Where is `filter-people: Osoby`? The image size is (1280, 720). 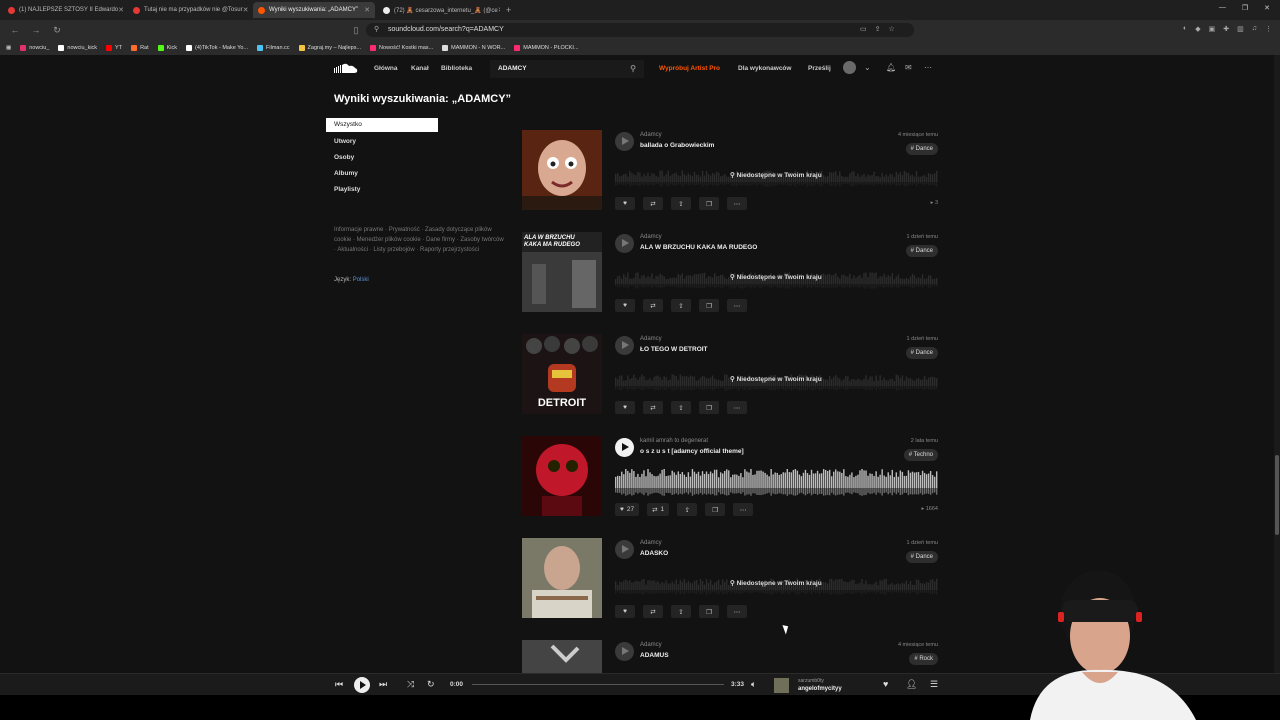 filter-people: Osoby is located at coordinates (344, 157).